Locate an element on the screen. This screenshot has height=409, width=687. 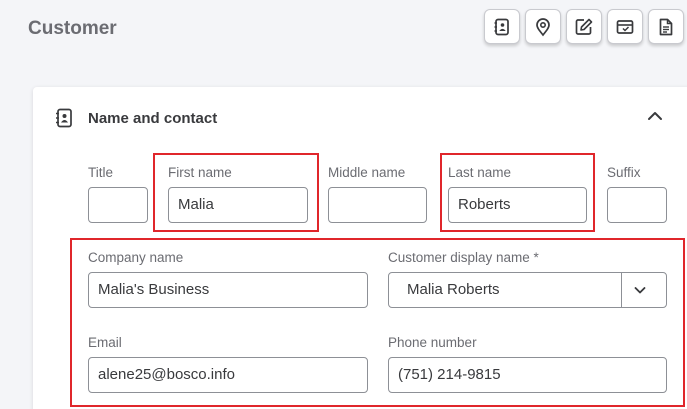
page-title: Customer is located at coordinates (72, 28).